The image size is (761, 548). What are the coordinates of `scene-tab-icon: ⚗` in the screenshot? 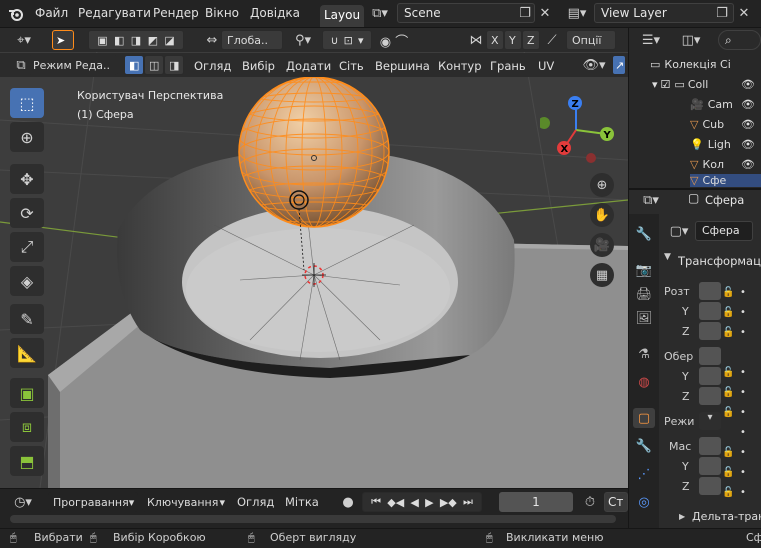 It's located at (644, 354).